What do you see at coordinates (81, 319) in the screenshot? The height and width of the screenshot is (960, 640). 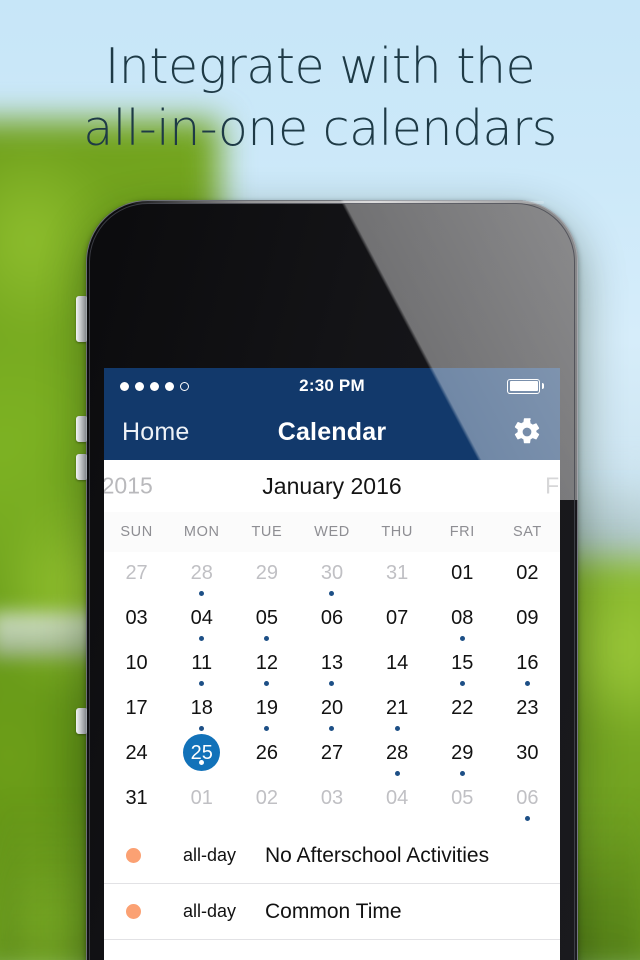 I see `mute-switch` at bounding box center [81, 319].